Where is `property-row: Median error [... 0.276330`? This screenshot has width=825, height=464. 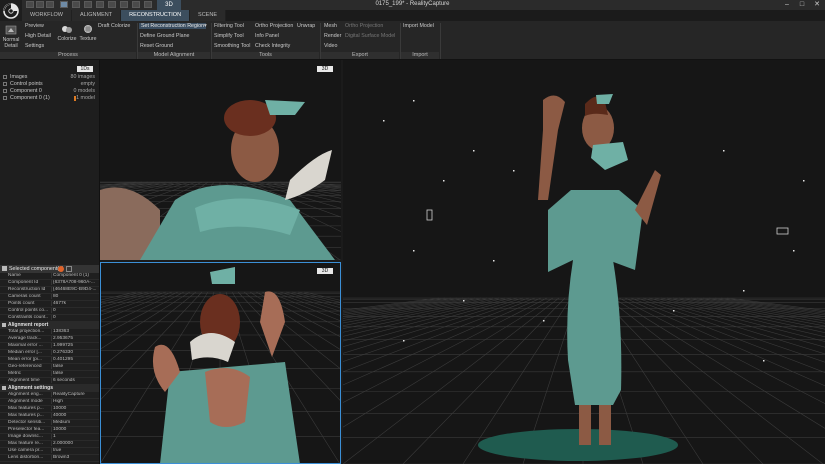
property-row: Median error [... 0.276330 is located at coordinates (49, 353).